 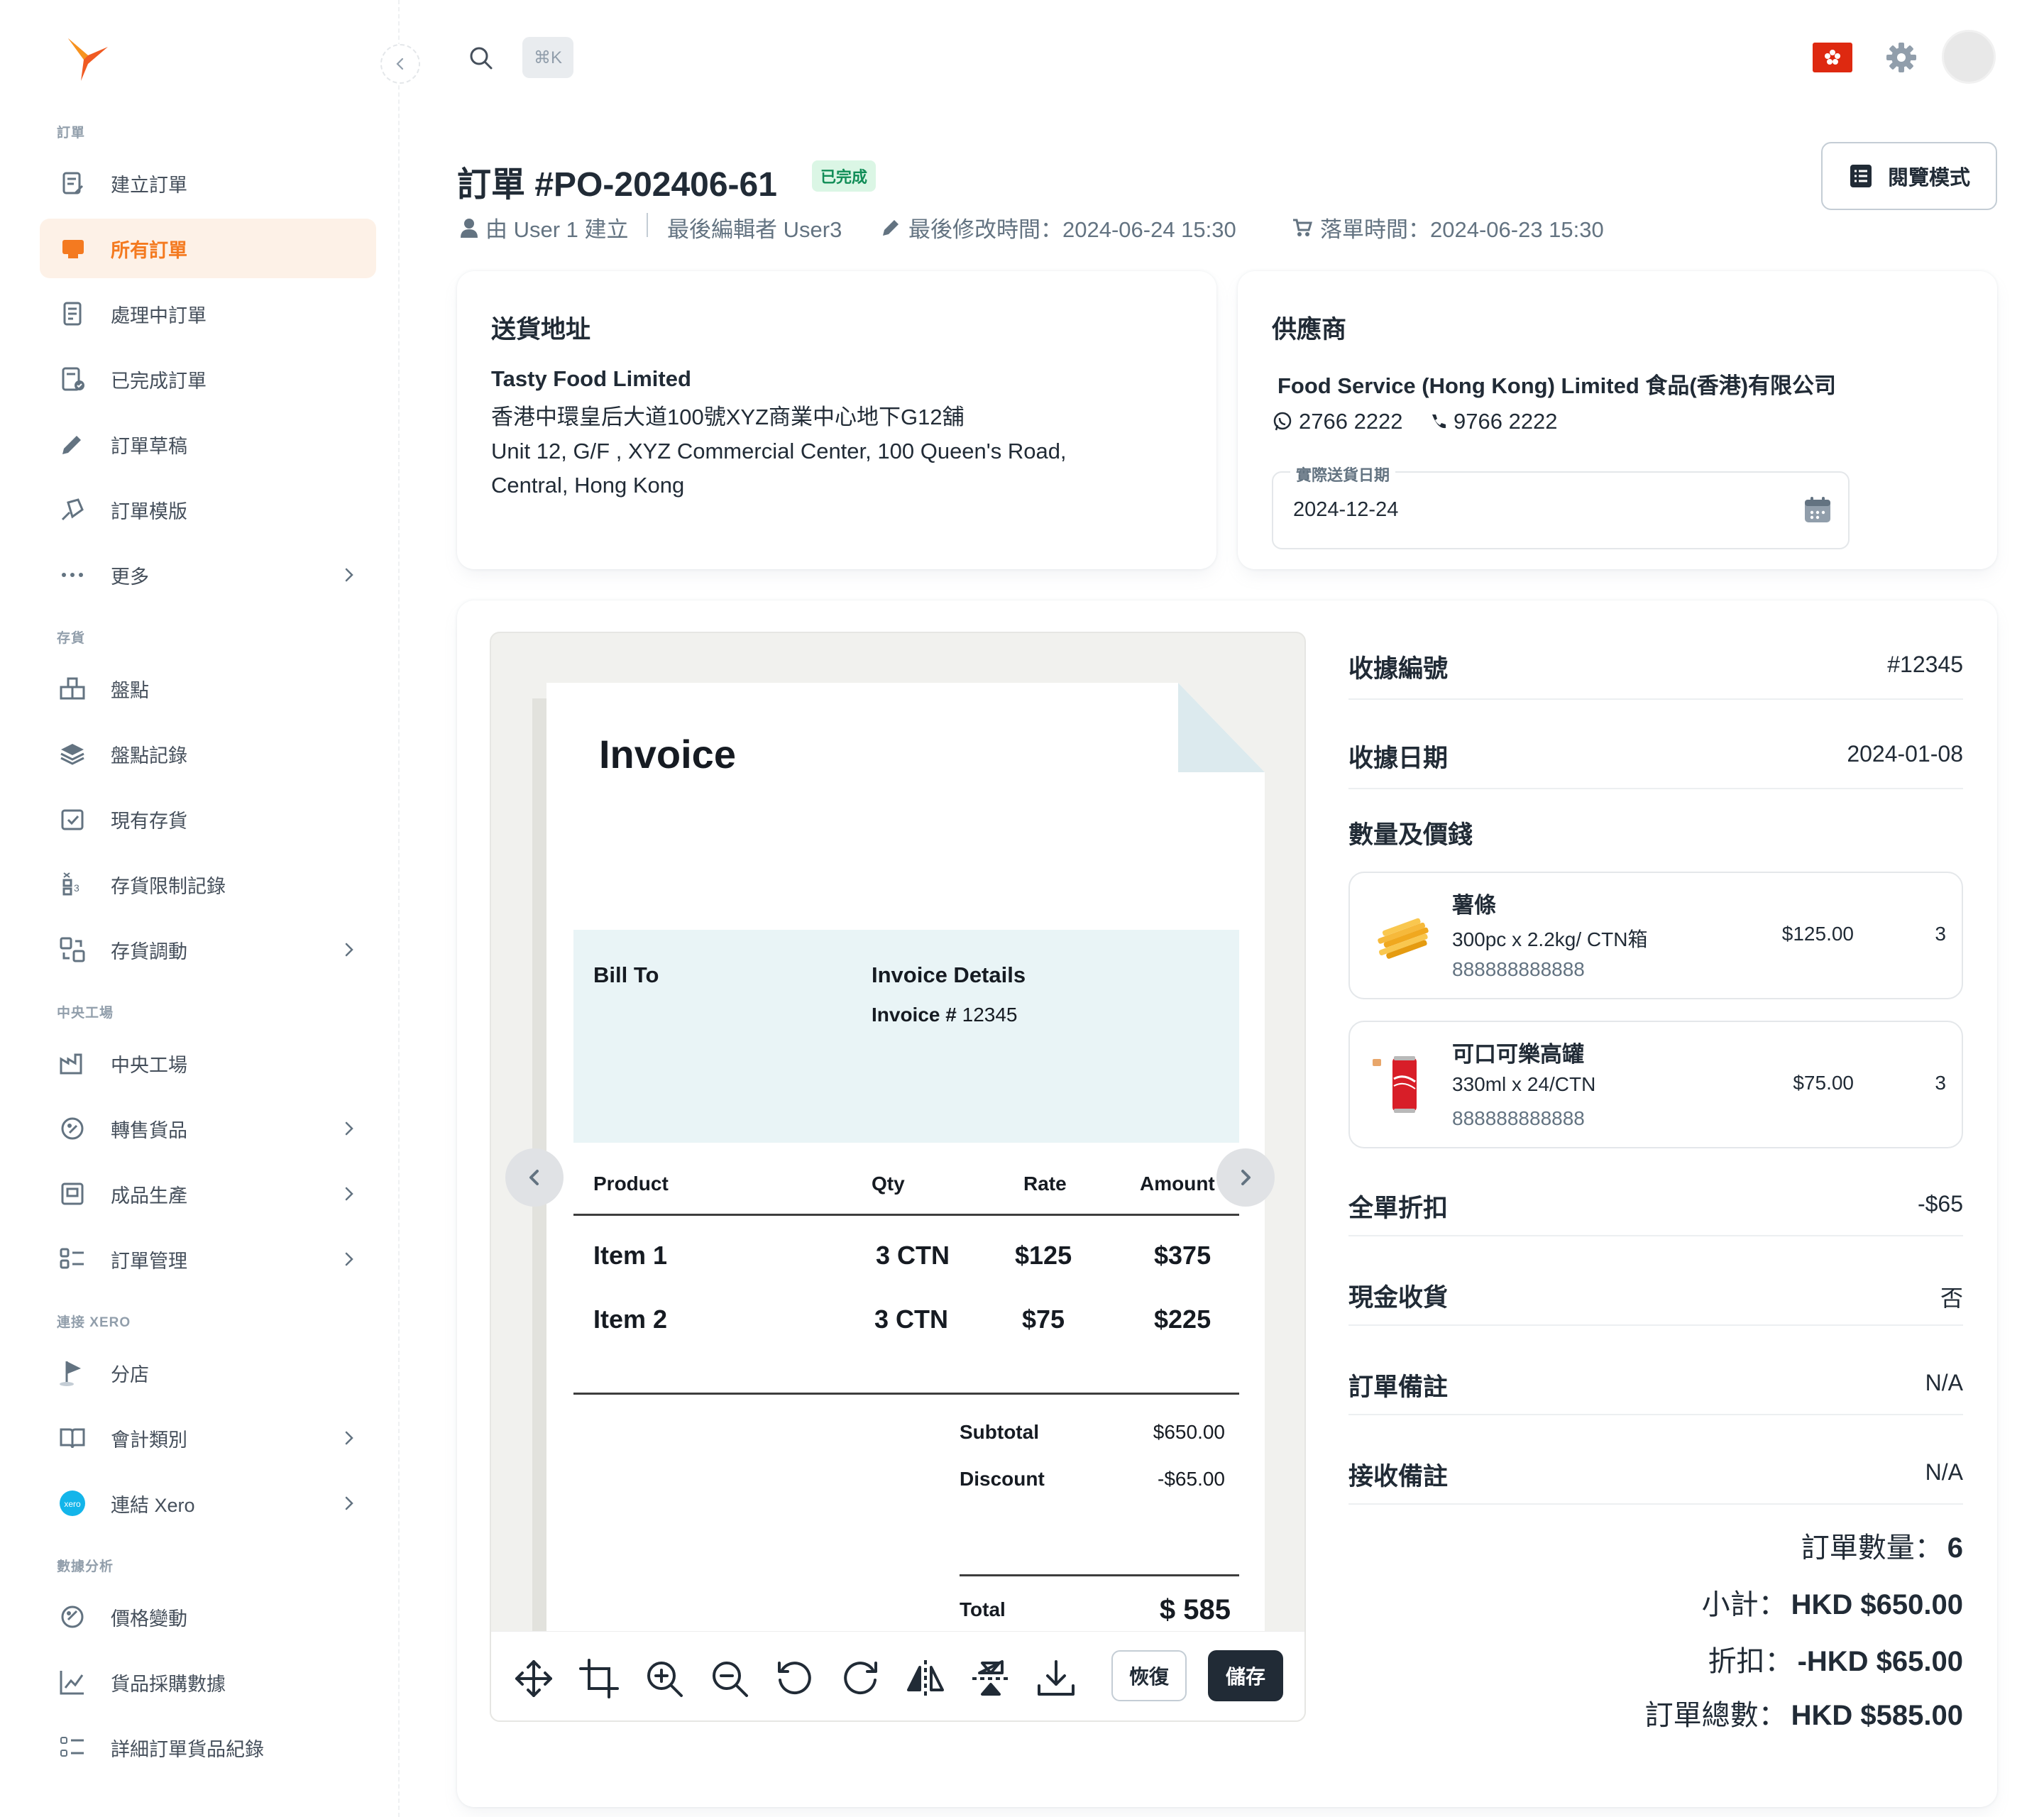 What do you see at coordinates (860, 1678) in the screenshot?
I see `rotate-right-icon` at bounding box center [860, 1678].